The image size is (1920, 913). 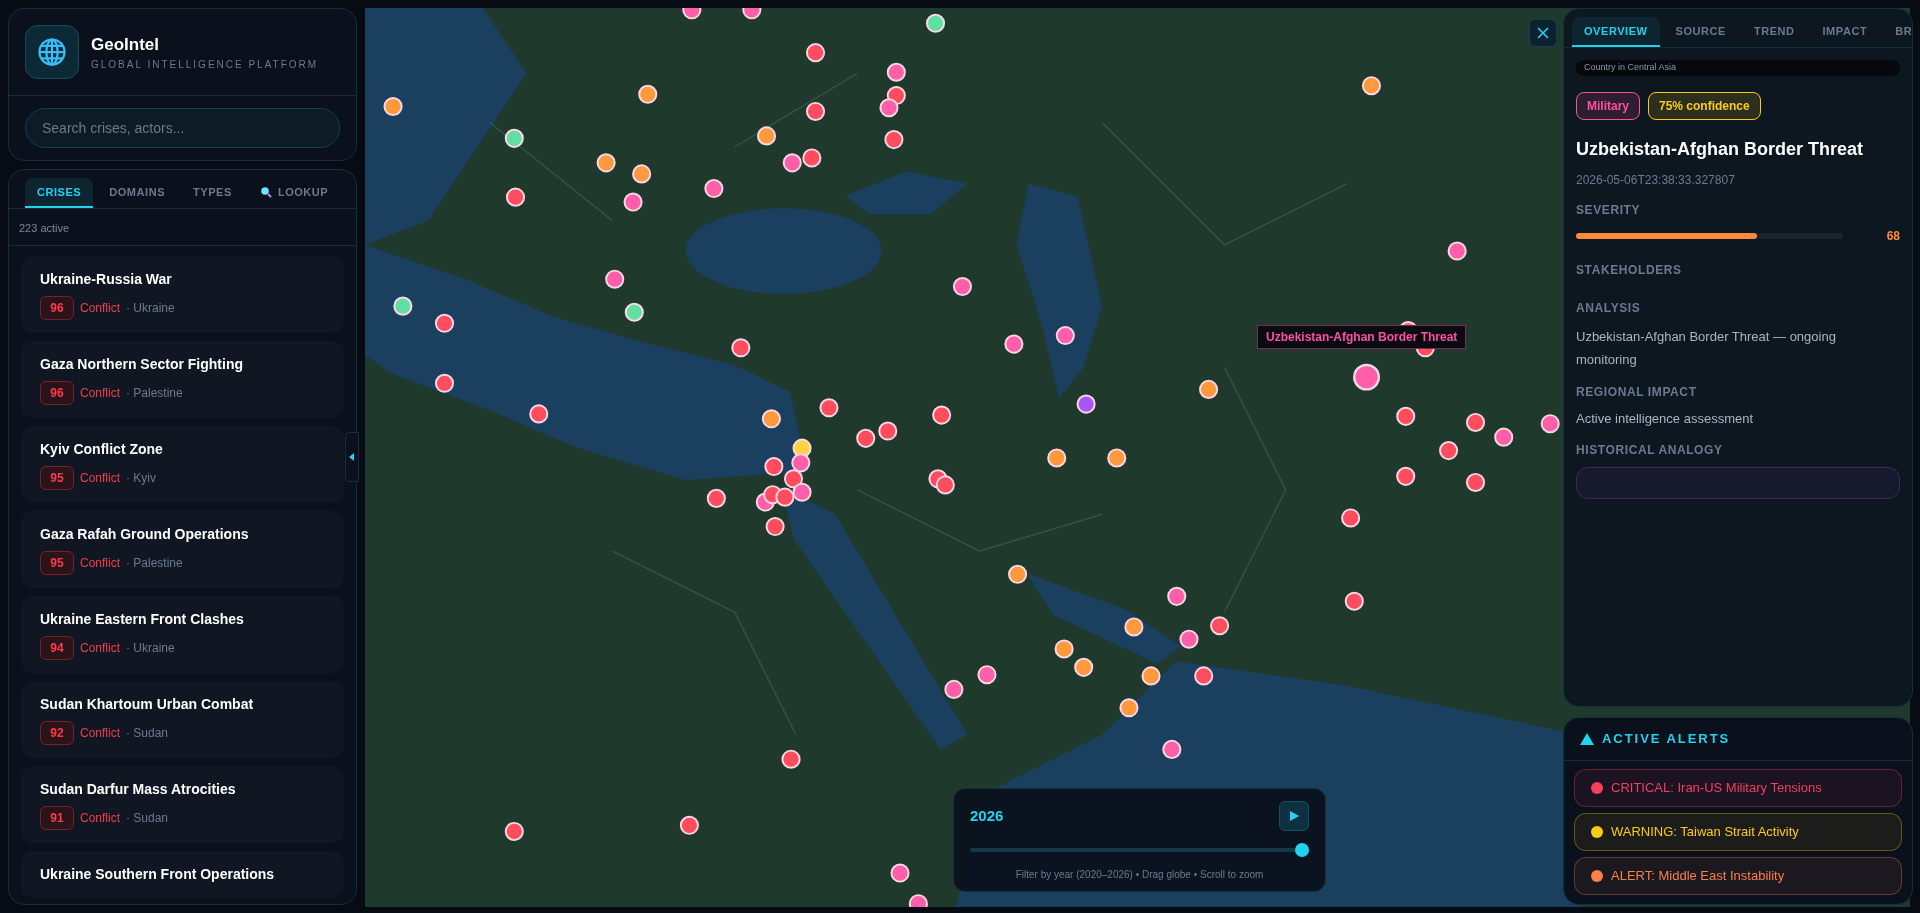 I want to click on slider-thumb, so click(x=1302, y=850).